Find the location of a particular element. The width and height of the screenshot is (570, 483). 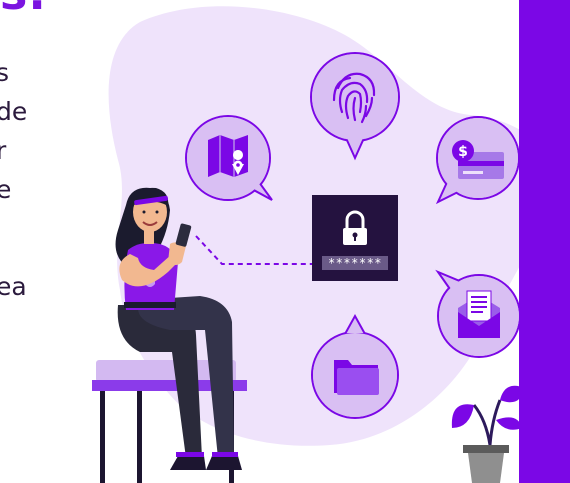

map-pin-icon is located at coordinates (228, 156).